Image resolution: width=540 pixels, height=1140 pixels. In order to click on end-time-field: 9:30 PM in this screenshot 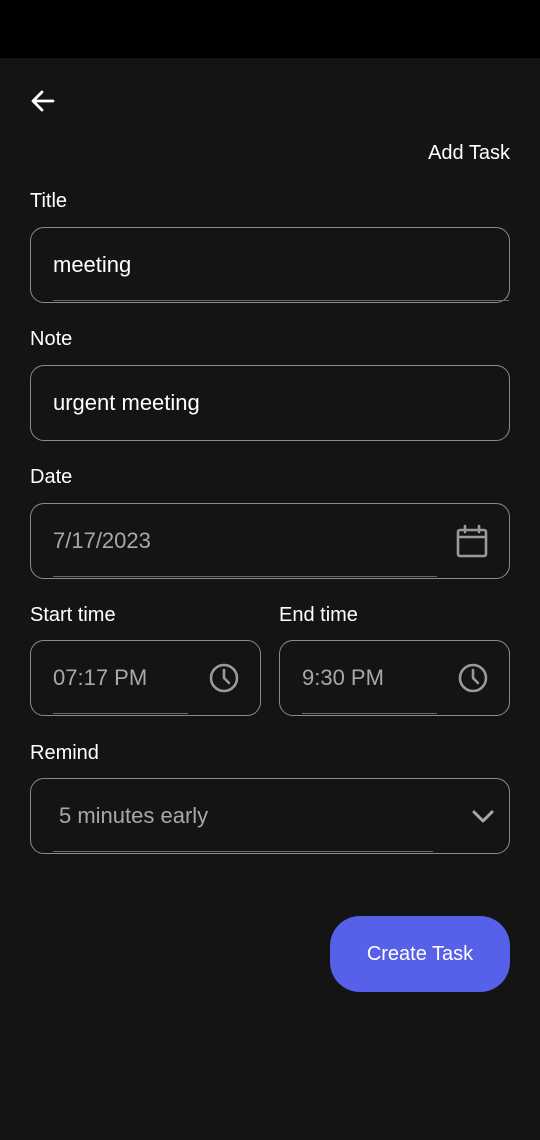, I will do `click(394, 678)`.